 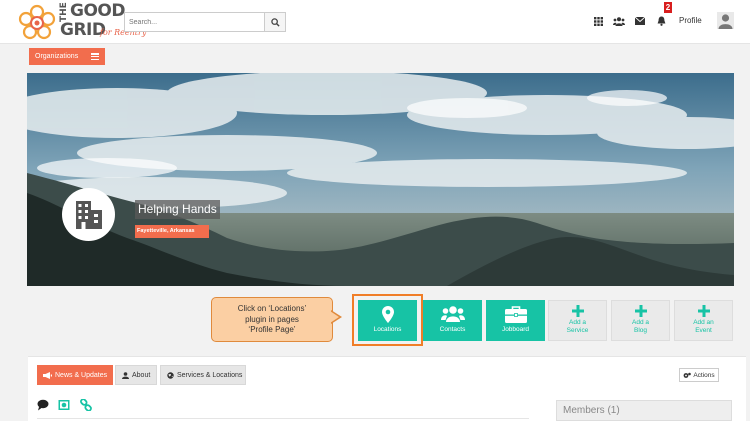 I want to click on building-icon, so click(x=88, y=214).